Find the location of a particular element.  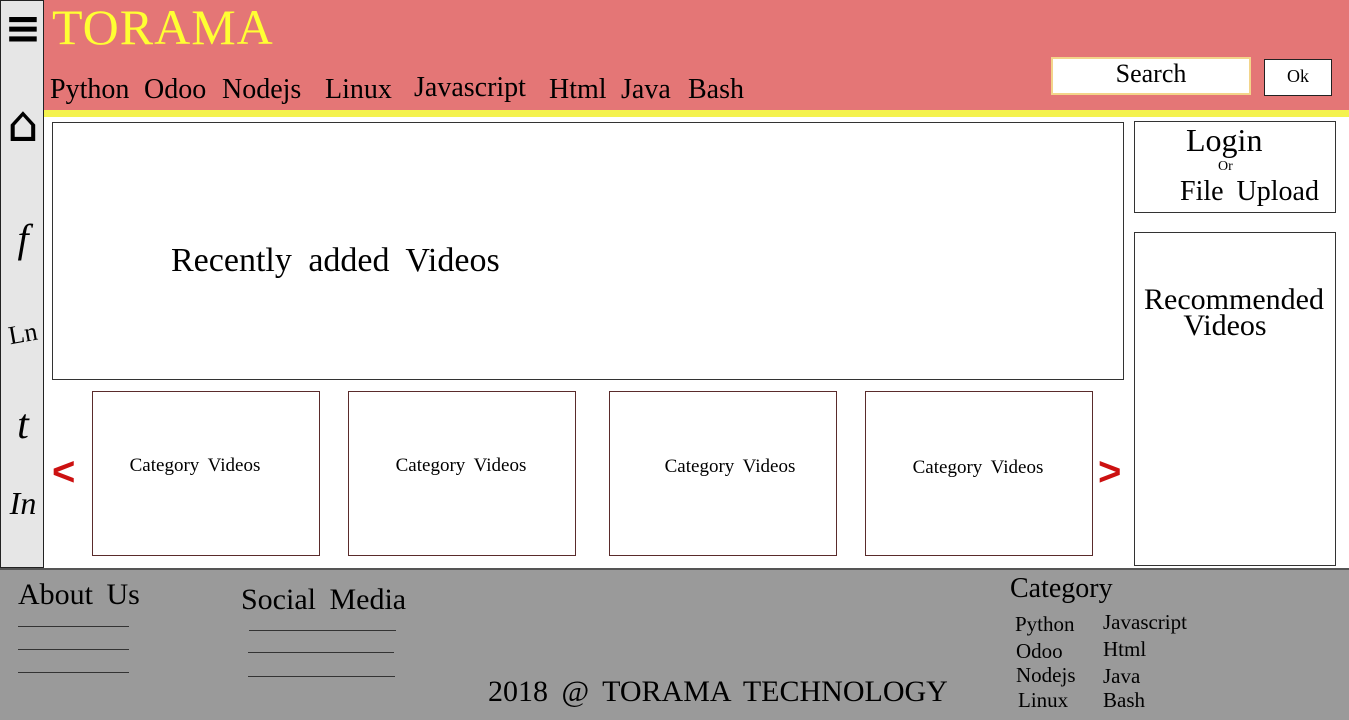

nav-nodejs: Nodejs is located at coordinates (261, 90).